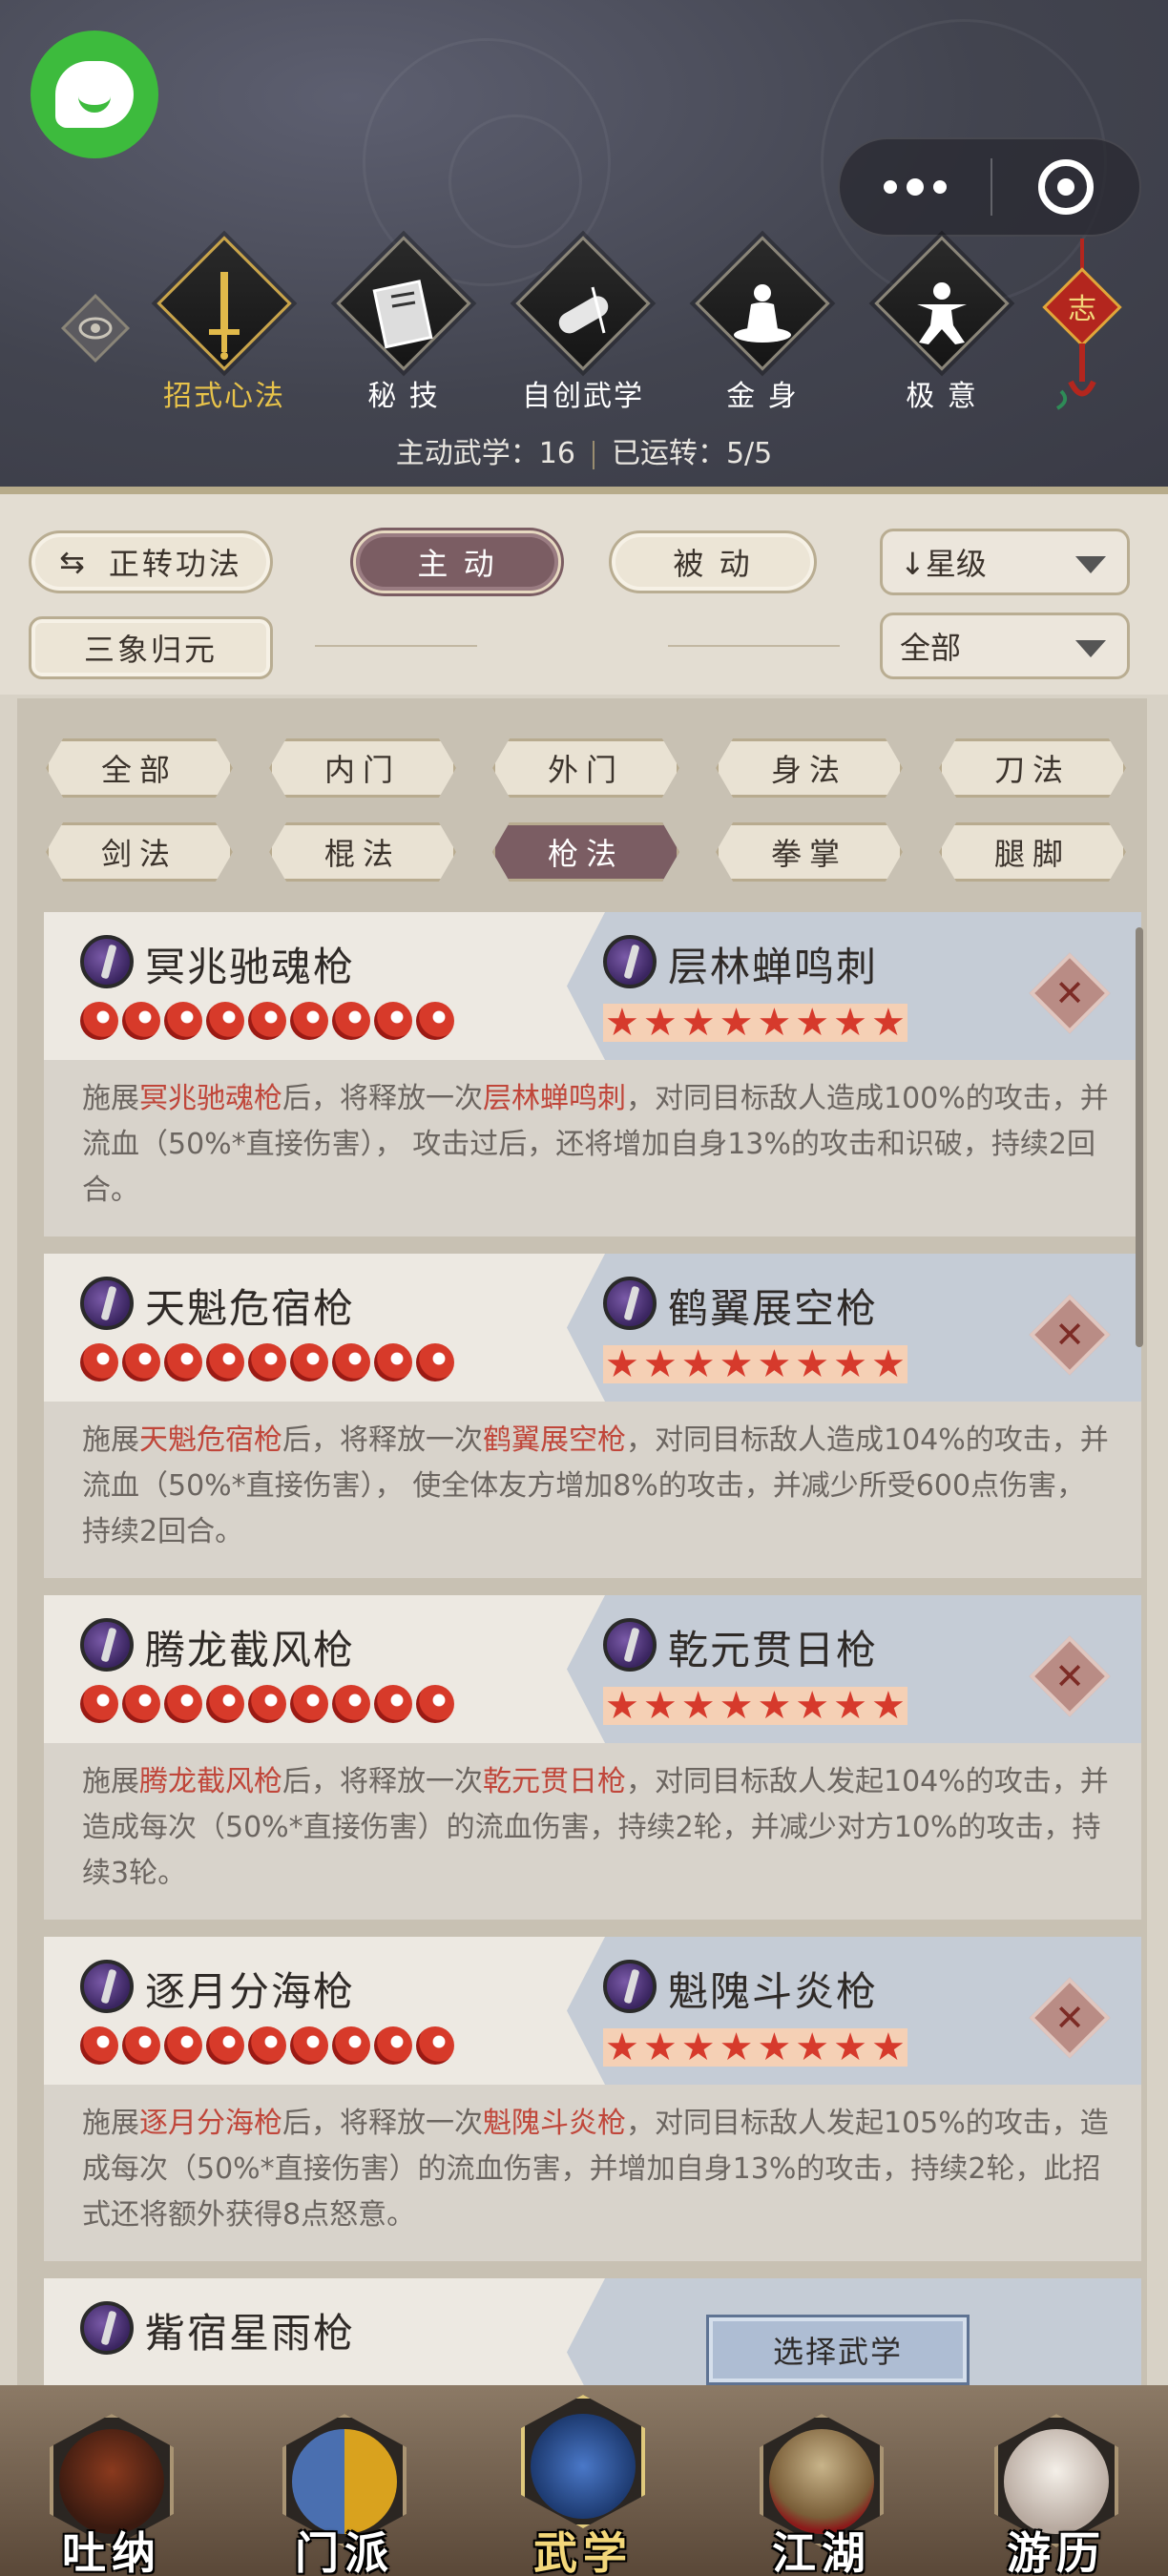 This screenshot has width=1168, height=2576. Describe the element at coordinates (1090, 648) in the screenshot. I see `chevron-down-icon` at that location.